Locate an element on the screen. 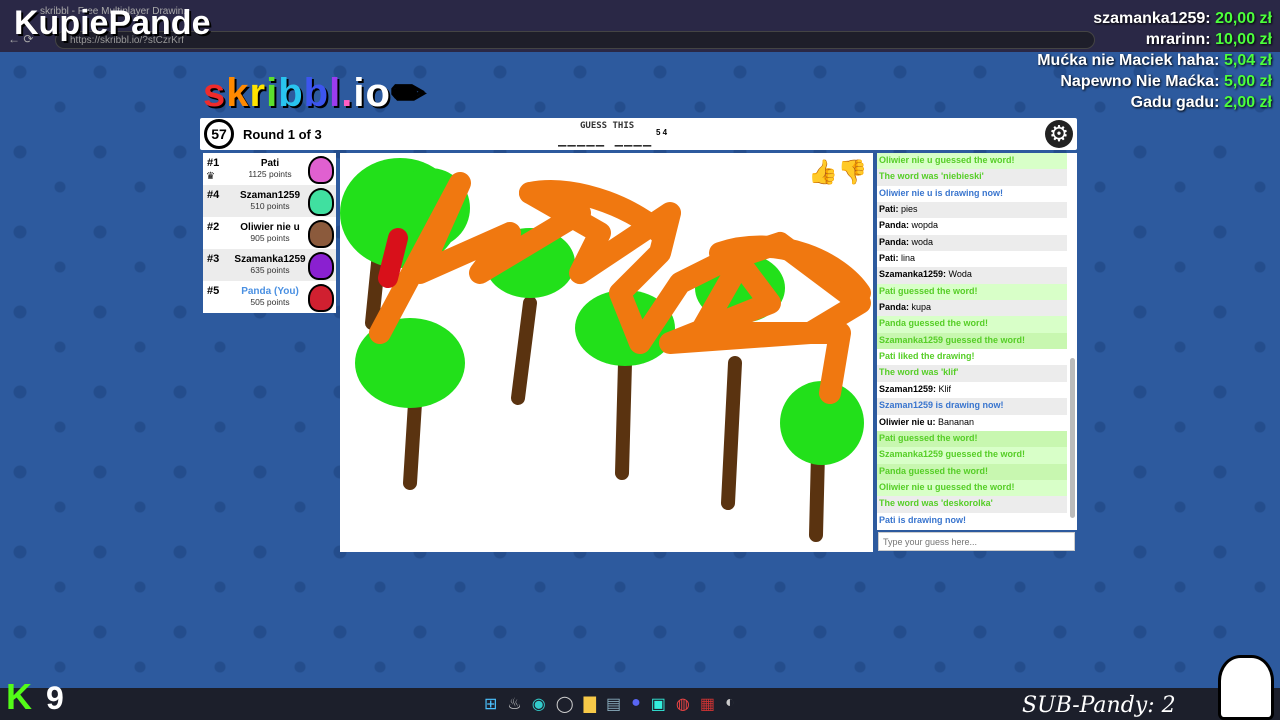  chat-text: kupa is located at coordinates (920, 307).